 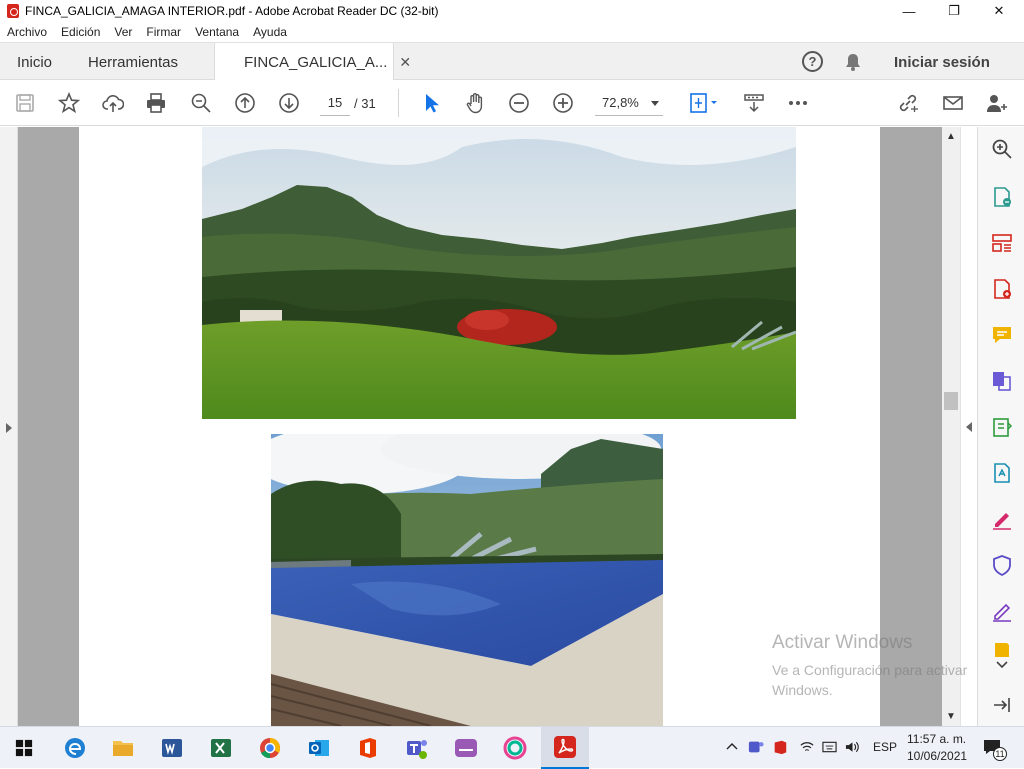 I want to click on infinity-pool-photo, so click(x=467, y=580).